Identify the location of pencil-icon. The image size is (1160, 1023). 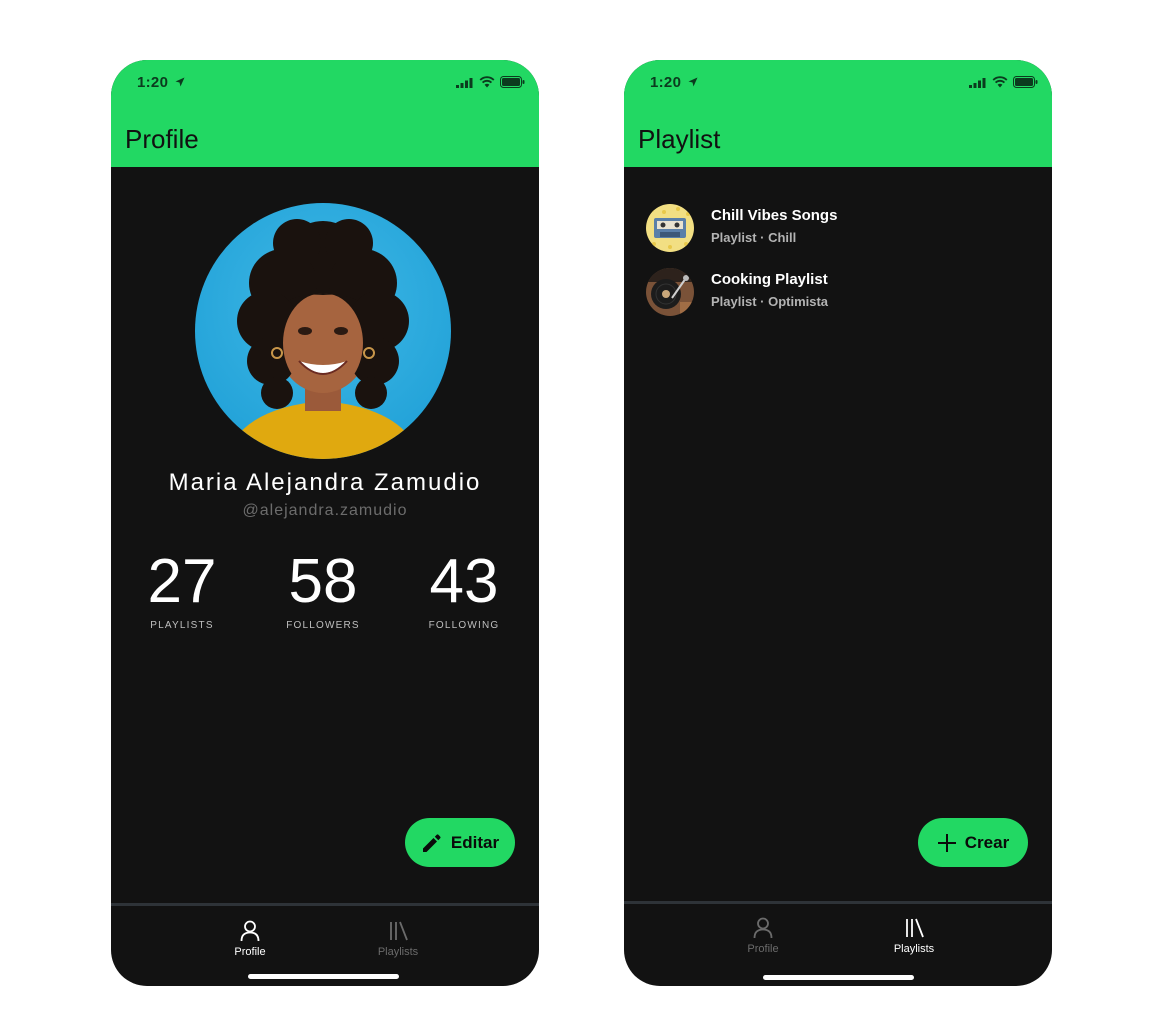
(431, 842).